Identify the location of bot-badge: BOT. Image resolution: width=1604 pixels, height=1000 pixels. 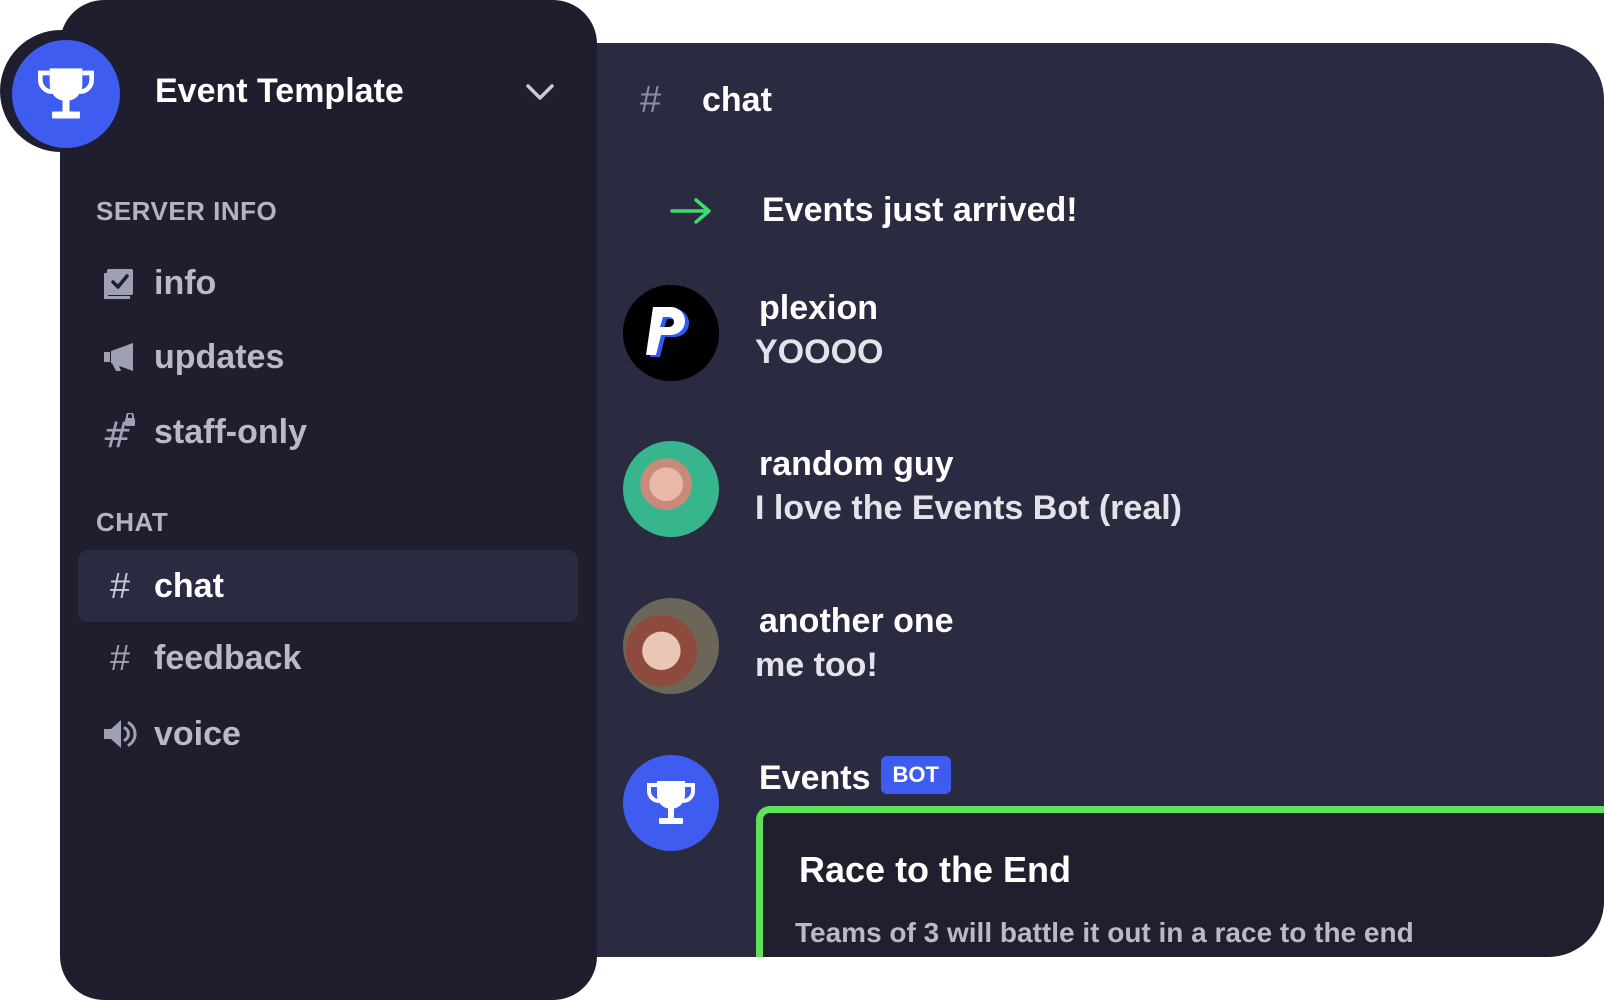
(915, 774).